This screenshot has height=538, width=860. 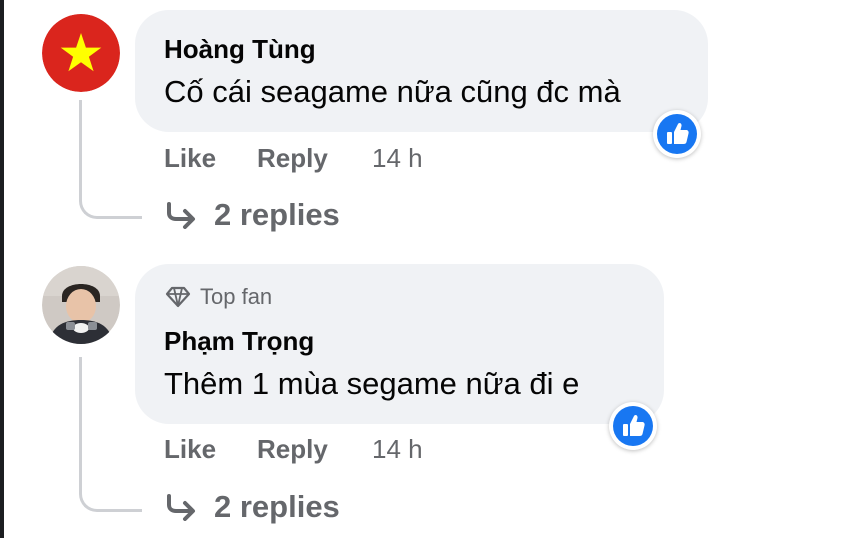 I want to click on comment-text: Thêm 1 mùa segame nữa đi e, so click(x=372, y=383).